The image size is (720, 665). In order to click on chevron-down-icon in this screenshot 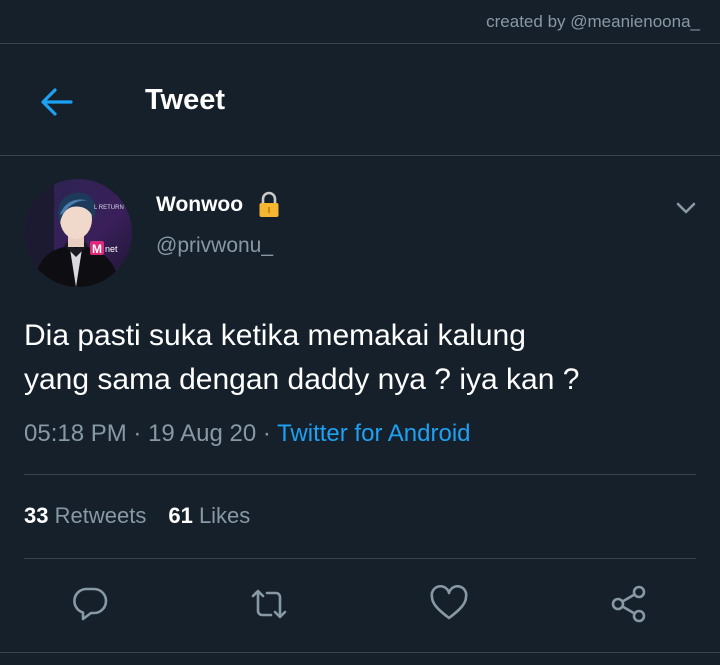, I will do `click(686, 208)`.